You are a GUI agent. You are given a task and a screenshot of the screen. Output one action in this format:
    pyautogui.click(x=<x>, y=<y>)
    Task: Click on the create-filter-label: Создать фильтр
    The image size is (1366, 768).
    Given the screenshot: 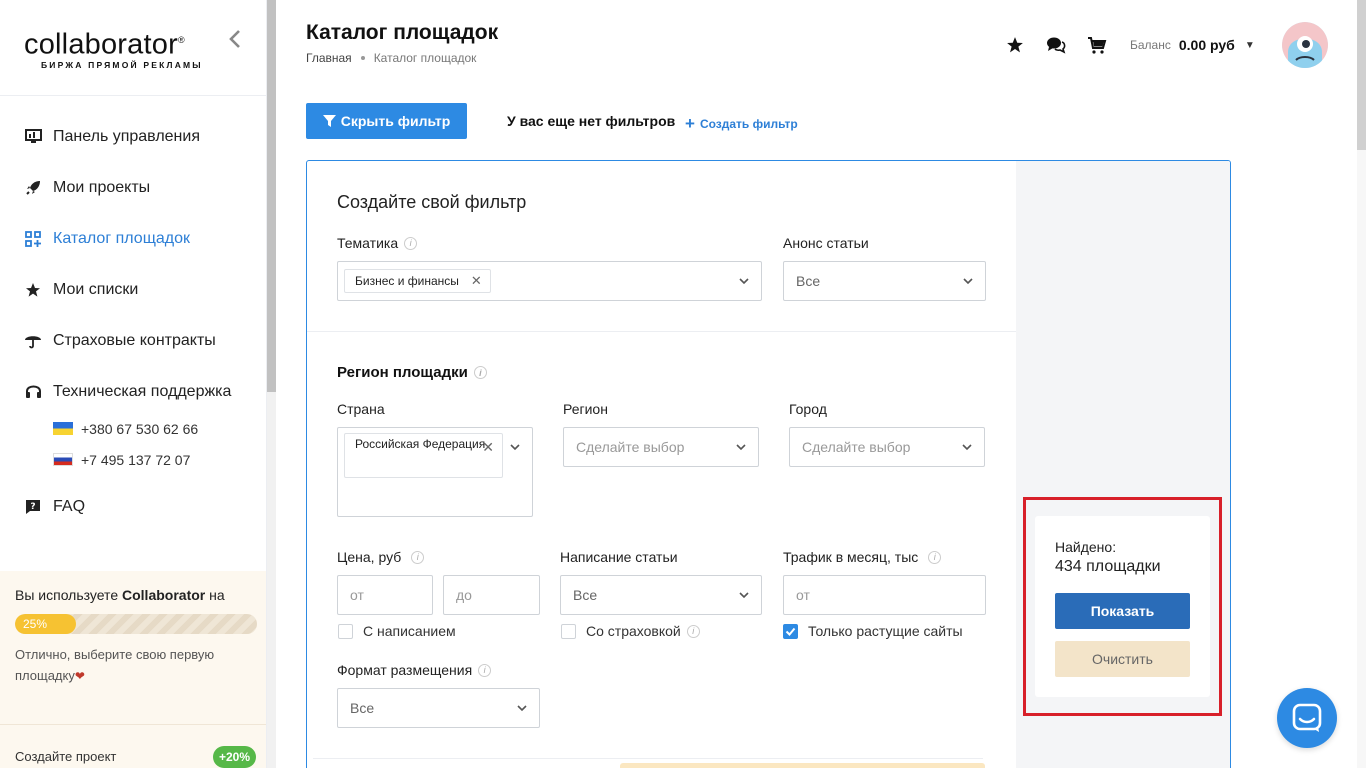 What is the action you would take?
    pyautogui.click(x=748, y=124)
    